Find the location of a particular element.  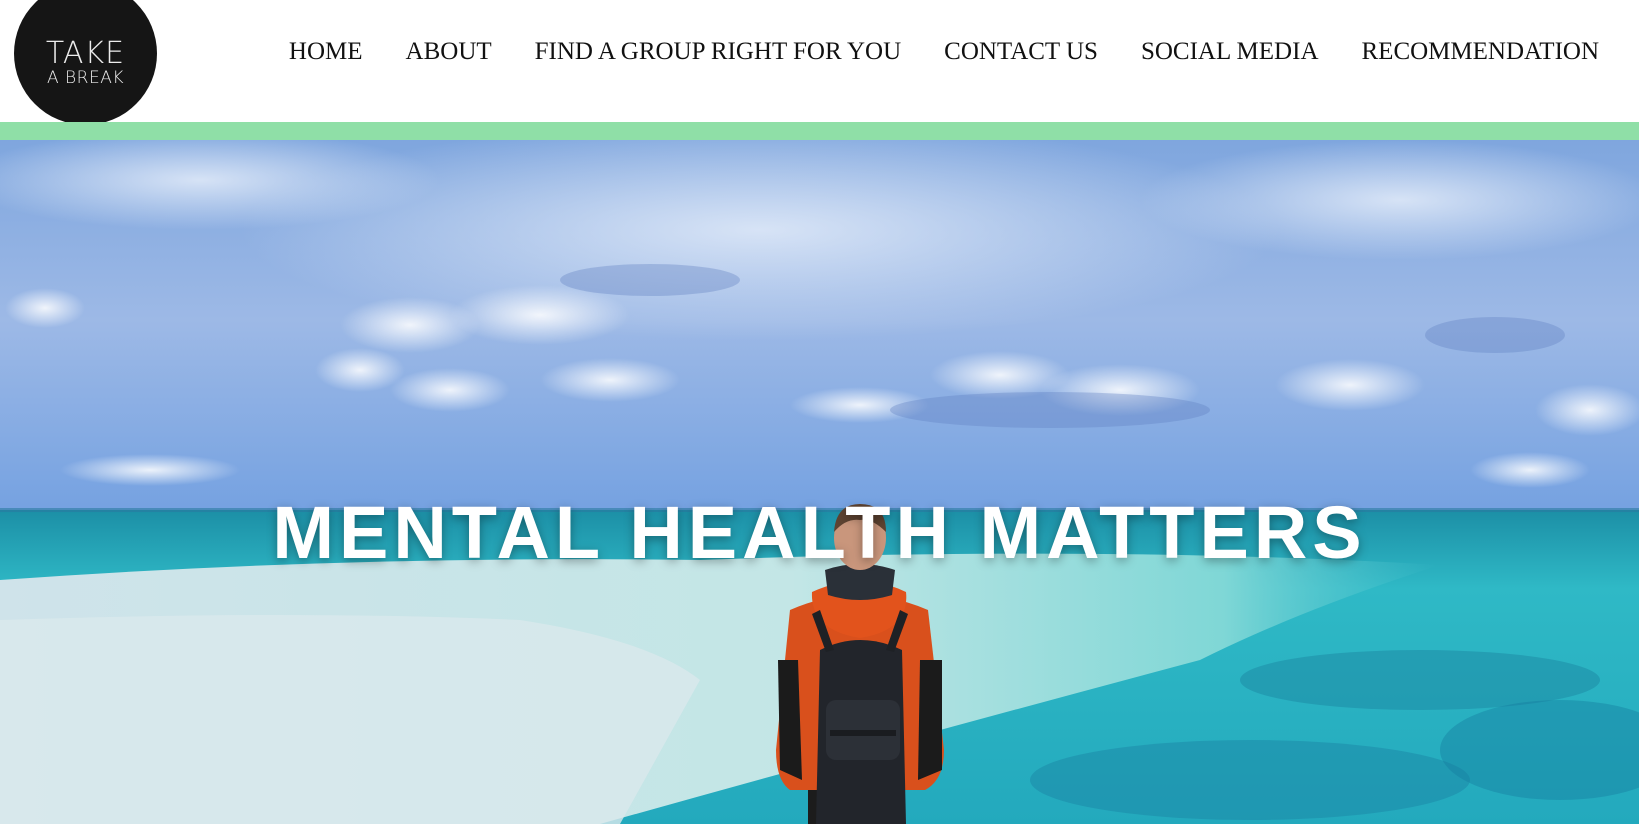

nav-item-social-media: SOCIAL MEDIA is located at coordinates (1230, 52).